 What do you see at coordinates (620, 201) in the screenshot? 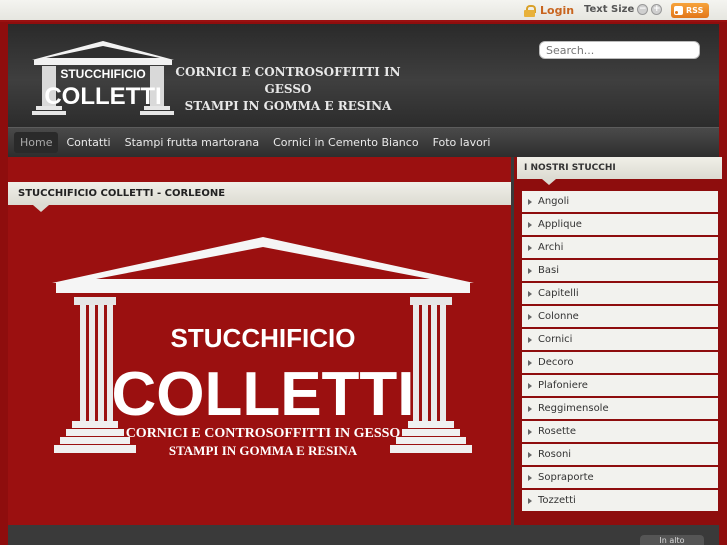
I see `sidebar-item-angoli: Angoli` at bounding box center [620, 201].